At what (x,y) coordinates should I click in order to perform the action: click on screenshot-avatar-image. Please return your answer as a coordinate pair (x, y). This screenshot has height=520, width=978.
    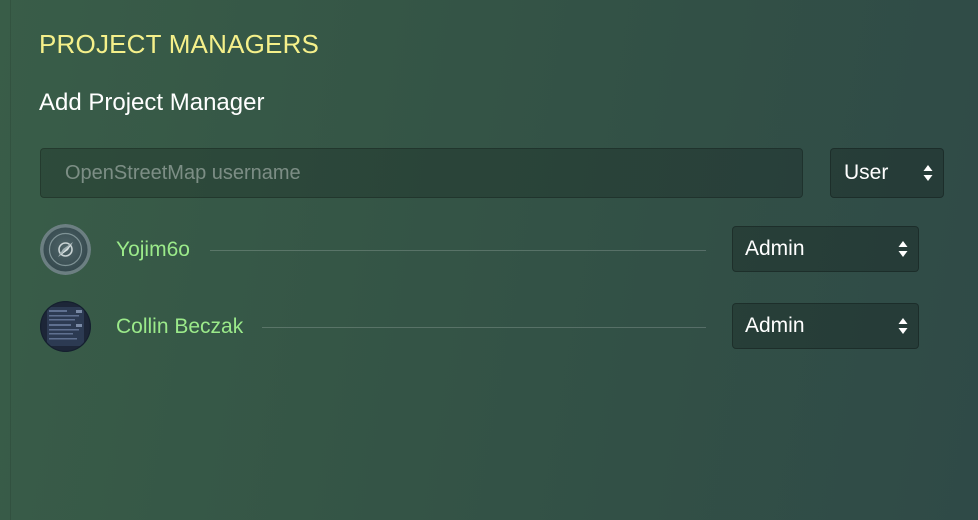
    Looking at the image, I should click on (65, 326).